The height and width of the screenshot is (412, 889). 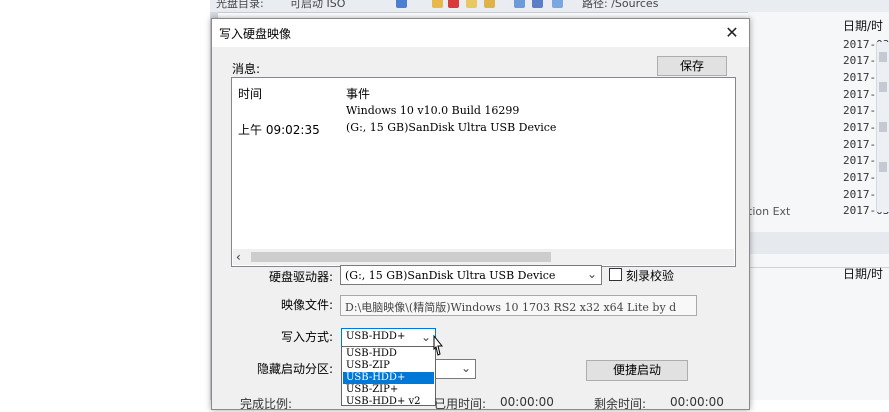 What do you see at coordinates (388, 366) in the screenshot?
I see `dropdown-option: USB-ZIP` at bounding box center [388, 366].